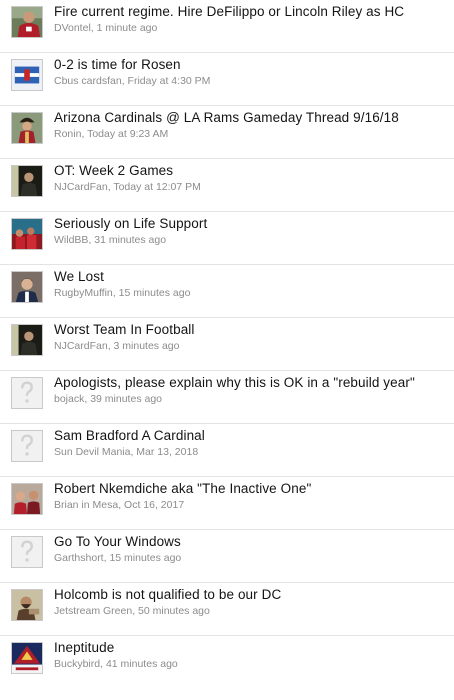 This screenshot has width=454, height=700. I want to click on thread-meta: Garthshort, 15 minutes ago, so click(117, 558).